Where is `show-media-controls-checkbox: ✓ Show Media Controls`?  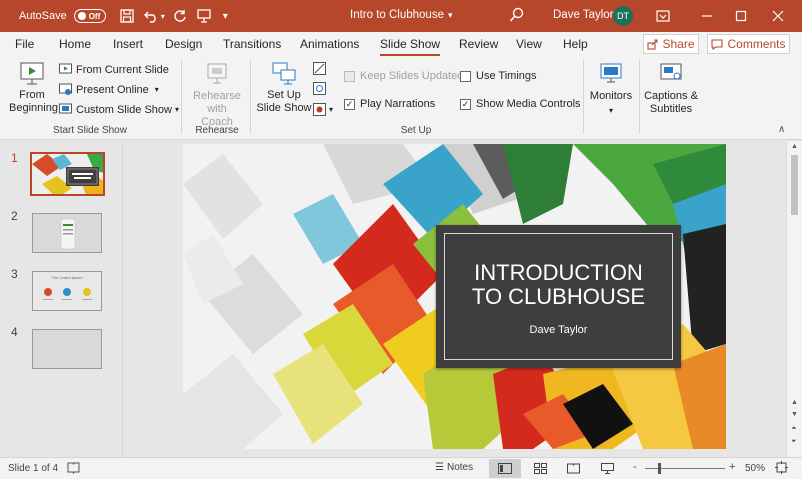 show-media-controls-checkbox: ✓ Show Media Controls is located at coordinates (520, 104).